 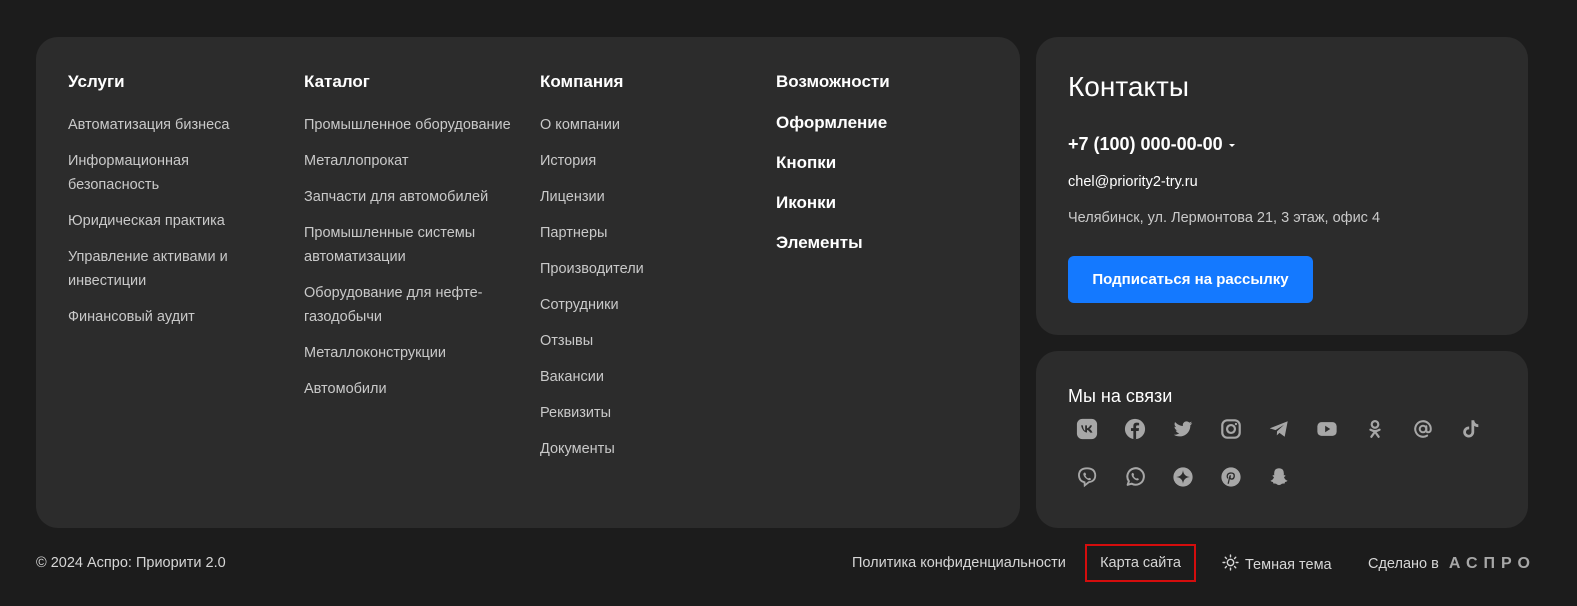 What do you see at coordinates (409, 82) in the screenshot?
I see `catalog-heading: Каталог` at bounding box center [409, 82].